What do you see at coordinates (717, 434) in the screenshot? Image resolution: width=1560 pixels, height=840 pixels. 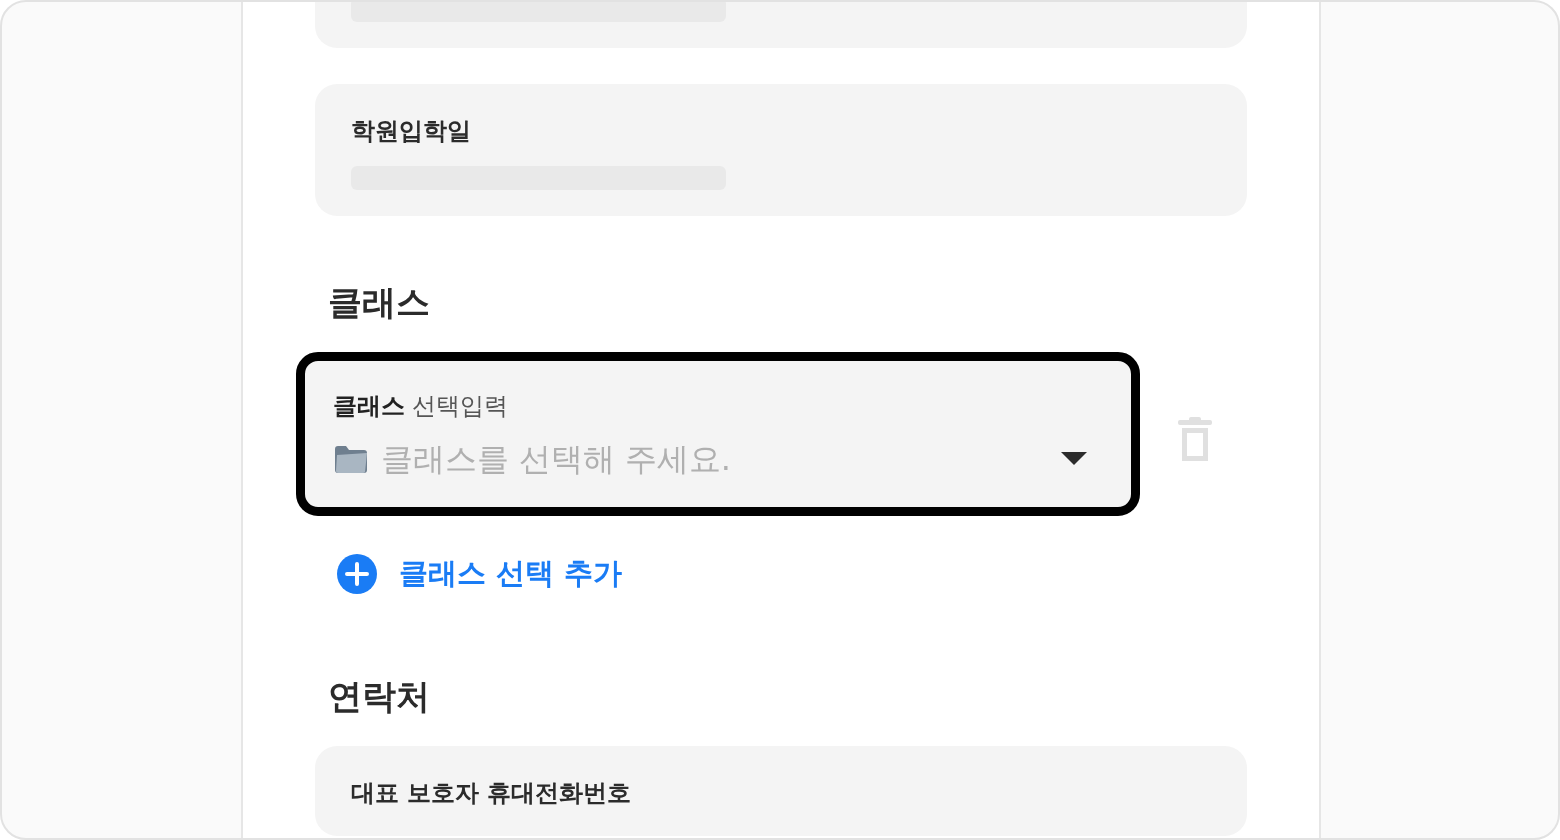 I see `class-select: 클래스 선택입력 클래스를 선택해 주세요.` at bounding box center [717, 434].